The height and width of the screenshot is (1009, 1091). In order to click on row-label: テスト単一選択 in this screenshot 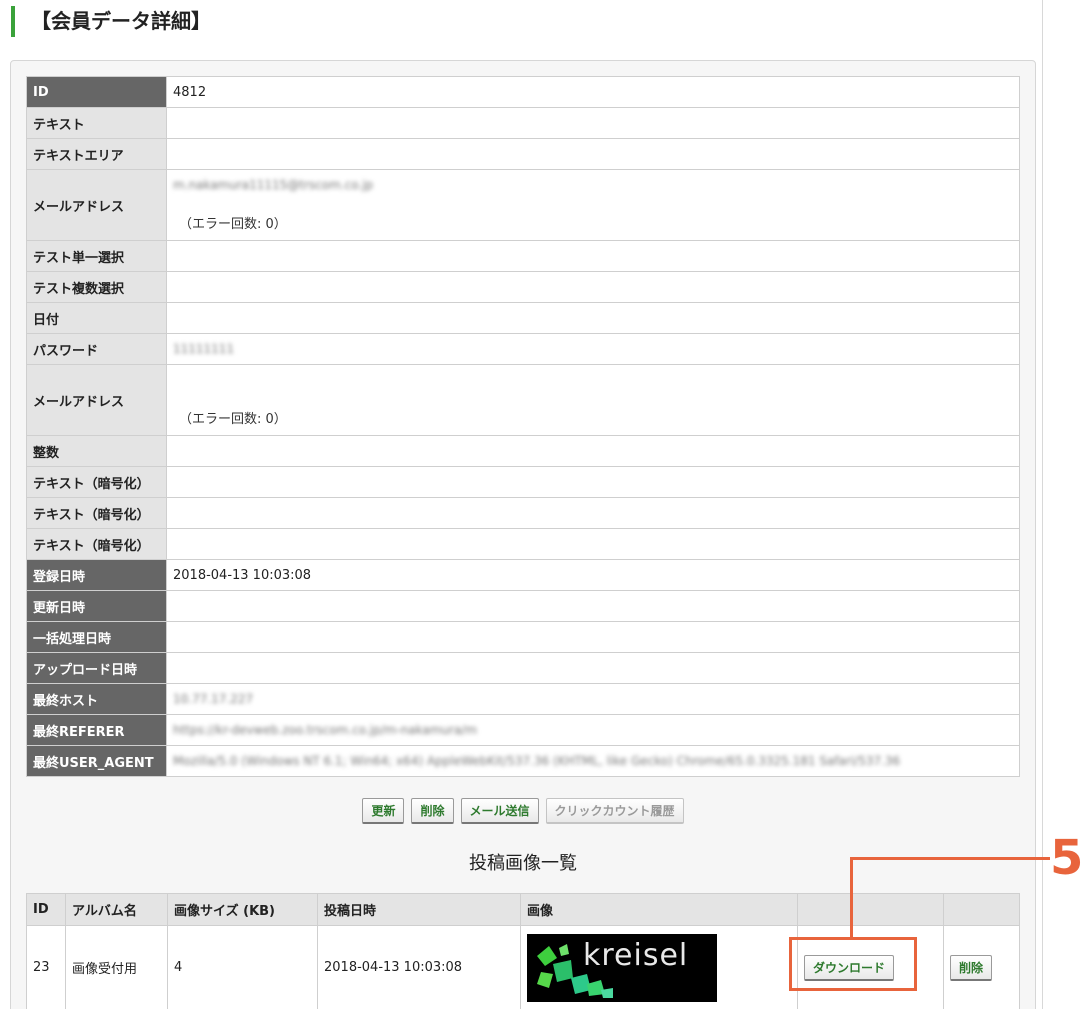, I will do `click(96, 256)`.